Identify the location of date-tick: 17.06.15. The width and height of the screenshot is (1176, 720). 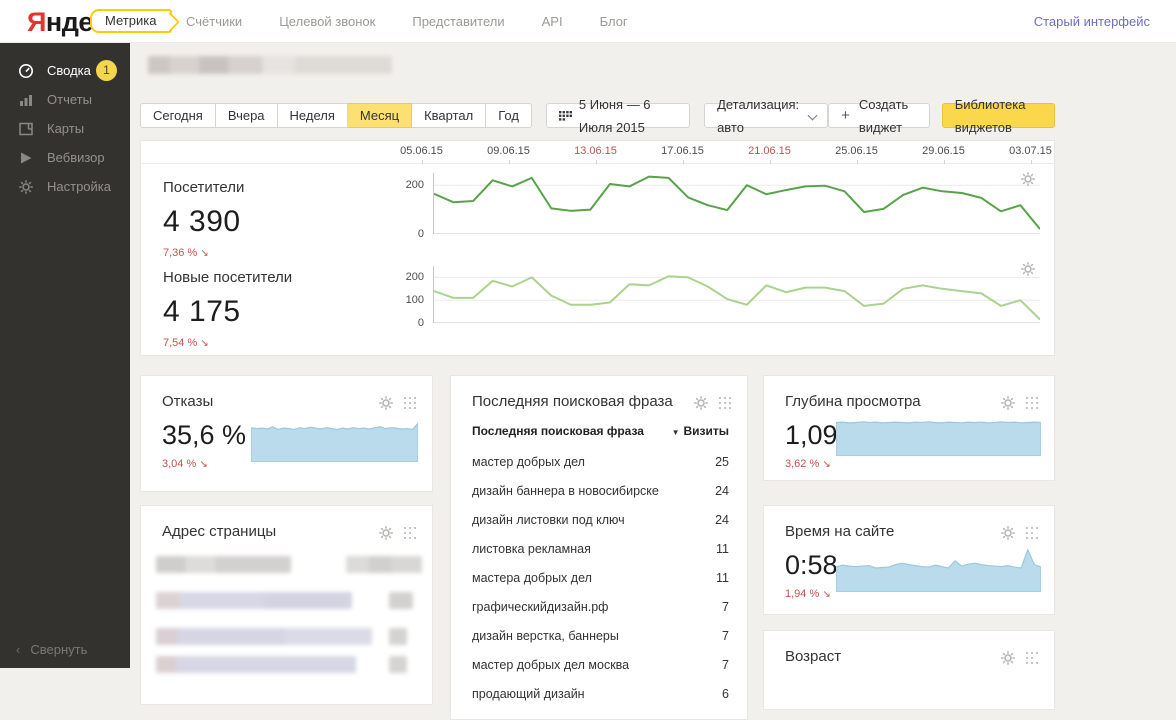
(682, 152).